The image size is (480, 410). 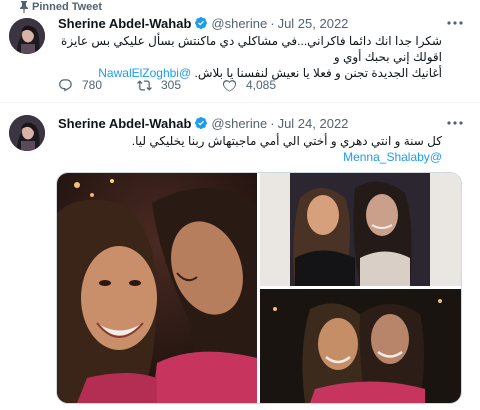 I want to click on pinned-indicator: Pinned Tweet, so click(x=61, y=7).